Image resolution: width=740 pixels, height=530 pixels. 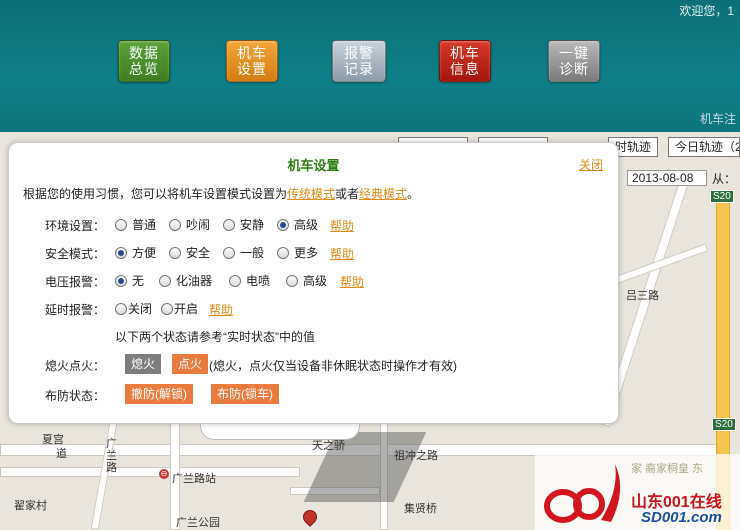 What do you see at coordinates (704, 147) in the screenshot?
I see `today-track-button: 今日轨迹（2` at bounding box center [704, 147].